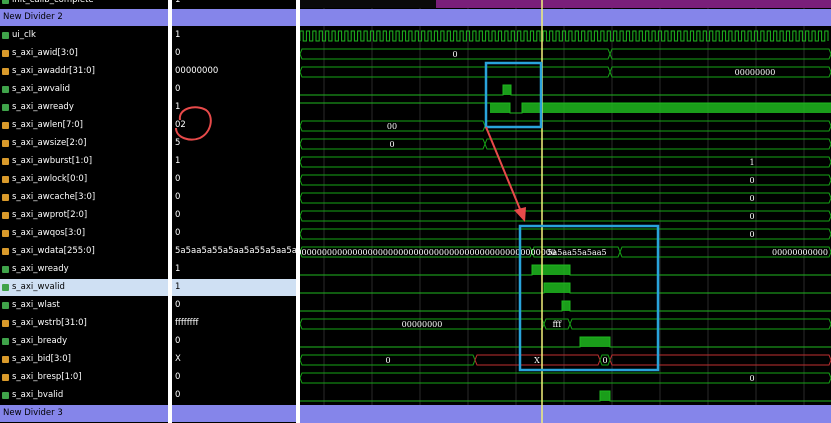  Describe the element at coordinates (84, 89) in the screenshot. I see `signal-row: s_axi_awvalid` at that location.